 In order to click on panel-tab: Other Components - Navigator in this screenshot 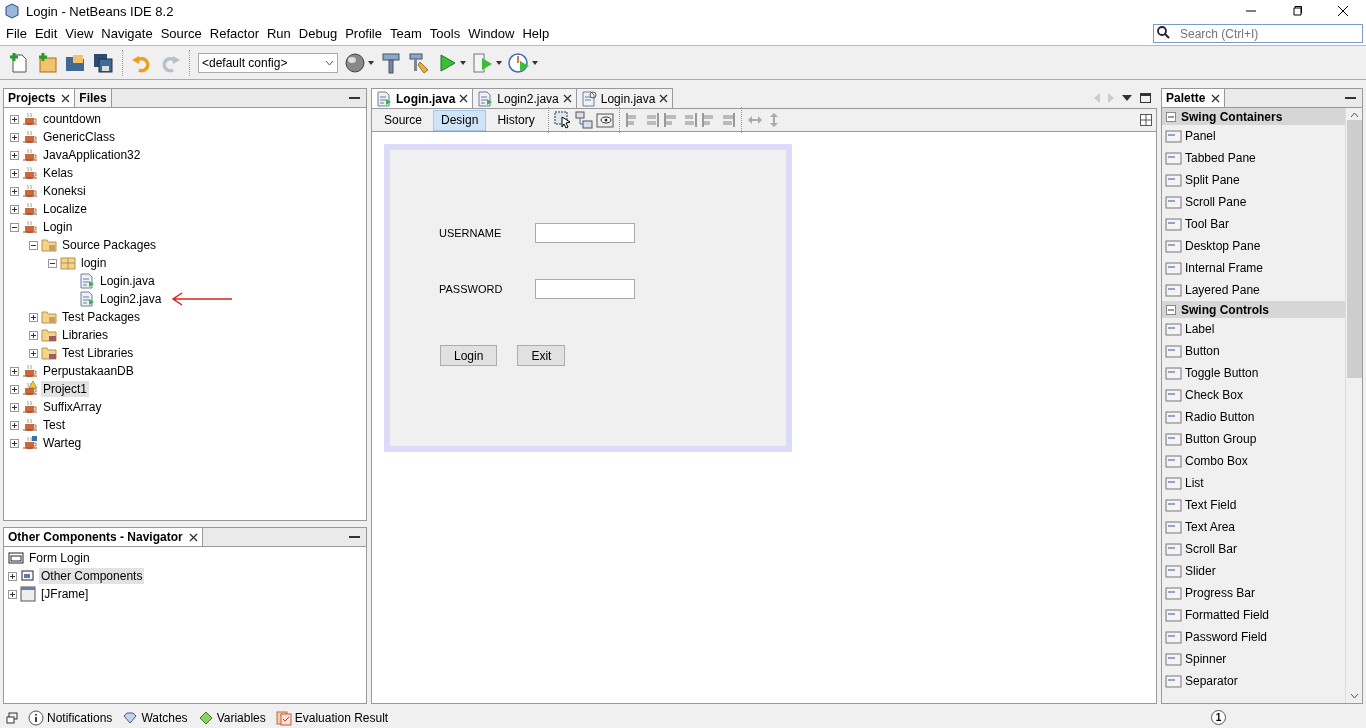, I will do `click(103, 537)`.